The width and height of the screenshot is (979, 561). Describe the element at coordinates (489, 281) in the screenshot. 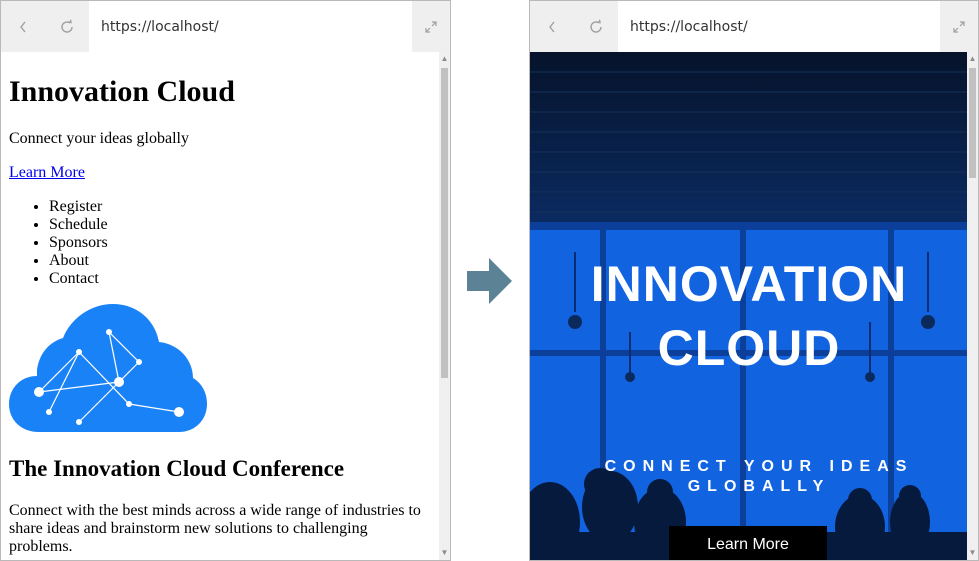

I see `right-arrow-icon` at that location.